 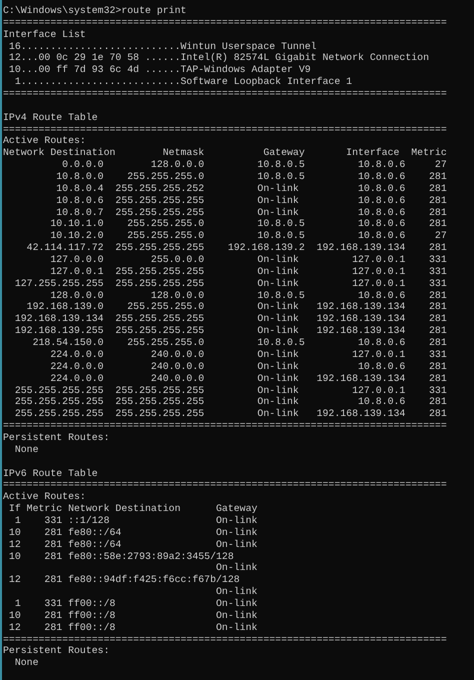 What do you see at coordinates (225, 153) in the screenshot?
I see `console-line: Network Destination Netmask Gateway Interface Metric` at bounding box center [225, 153].